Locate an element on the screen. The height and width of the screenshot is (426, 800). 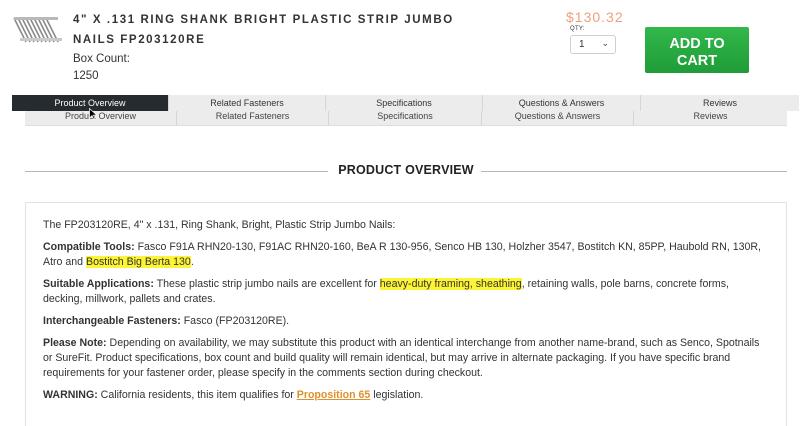
tab-related-fasteners-inline: Related Fasteners is located at coordinates (253, 117).